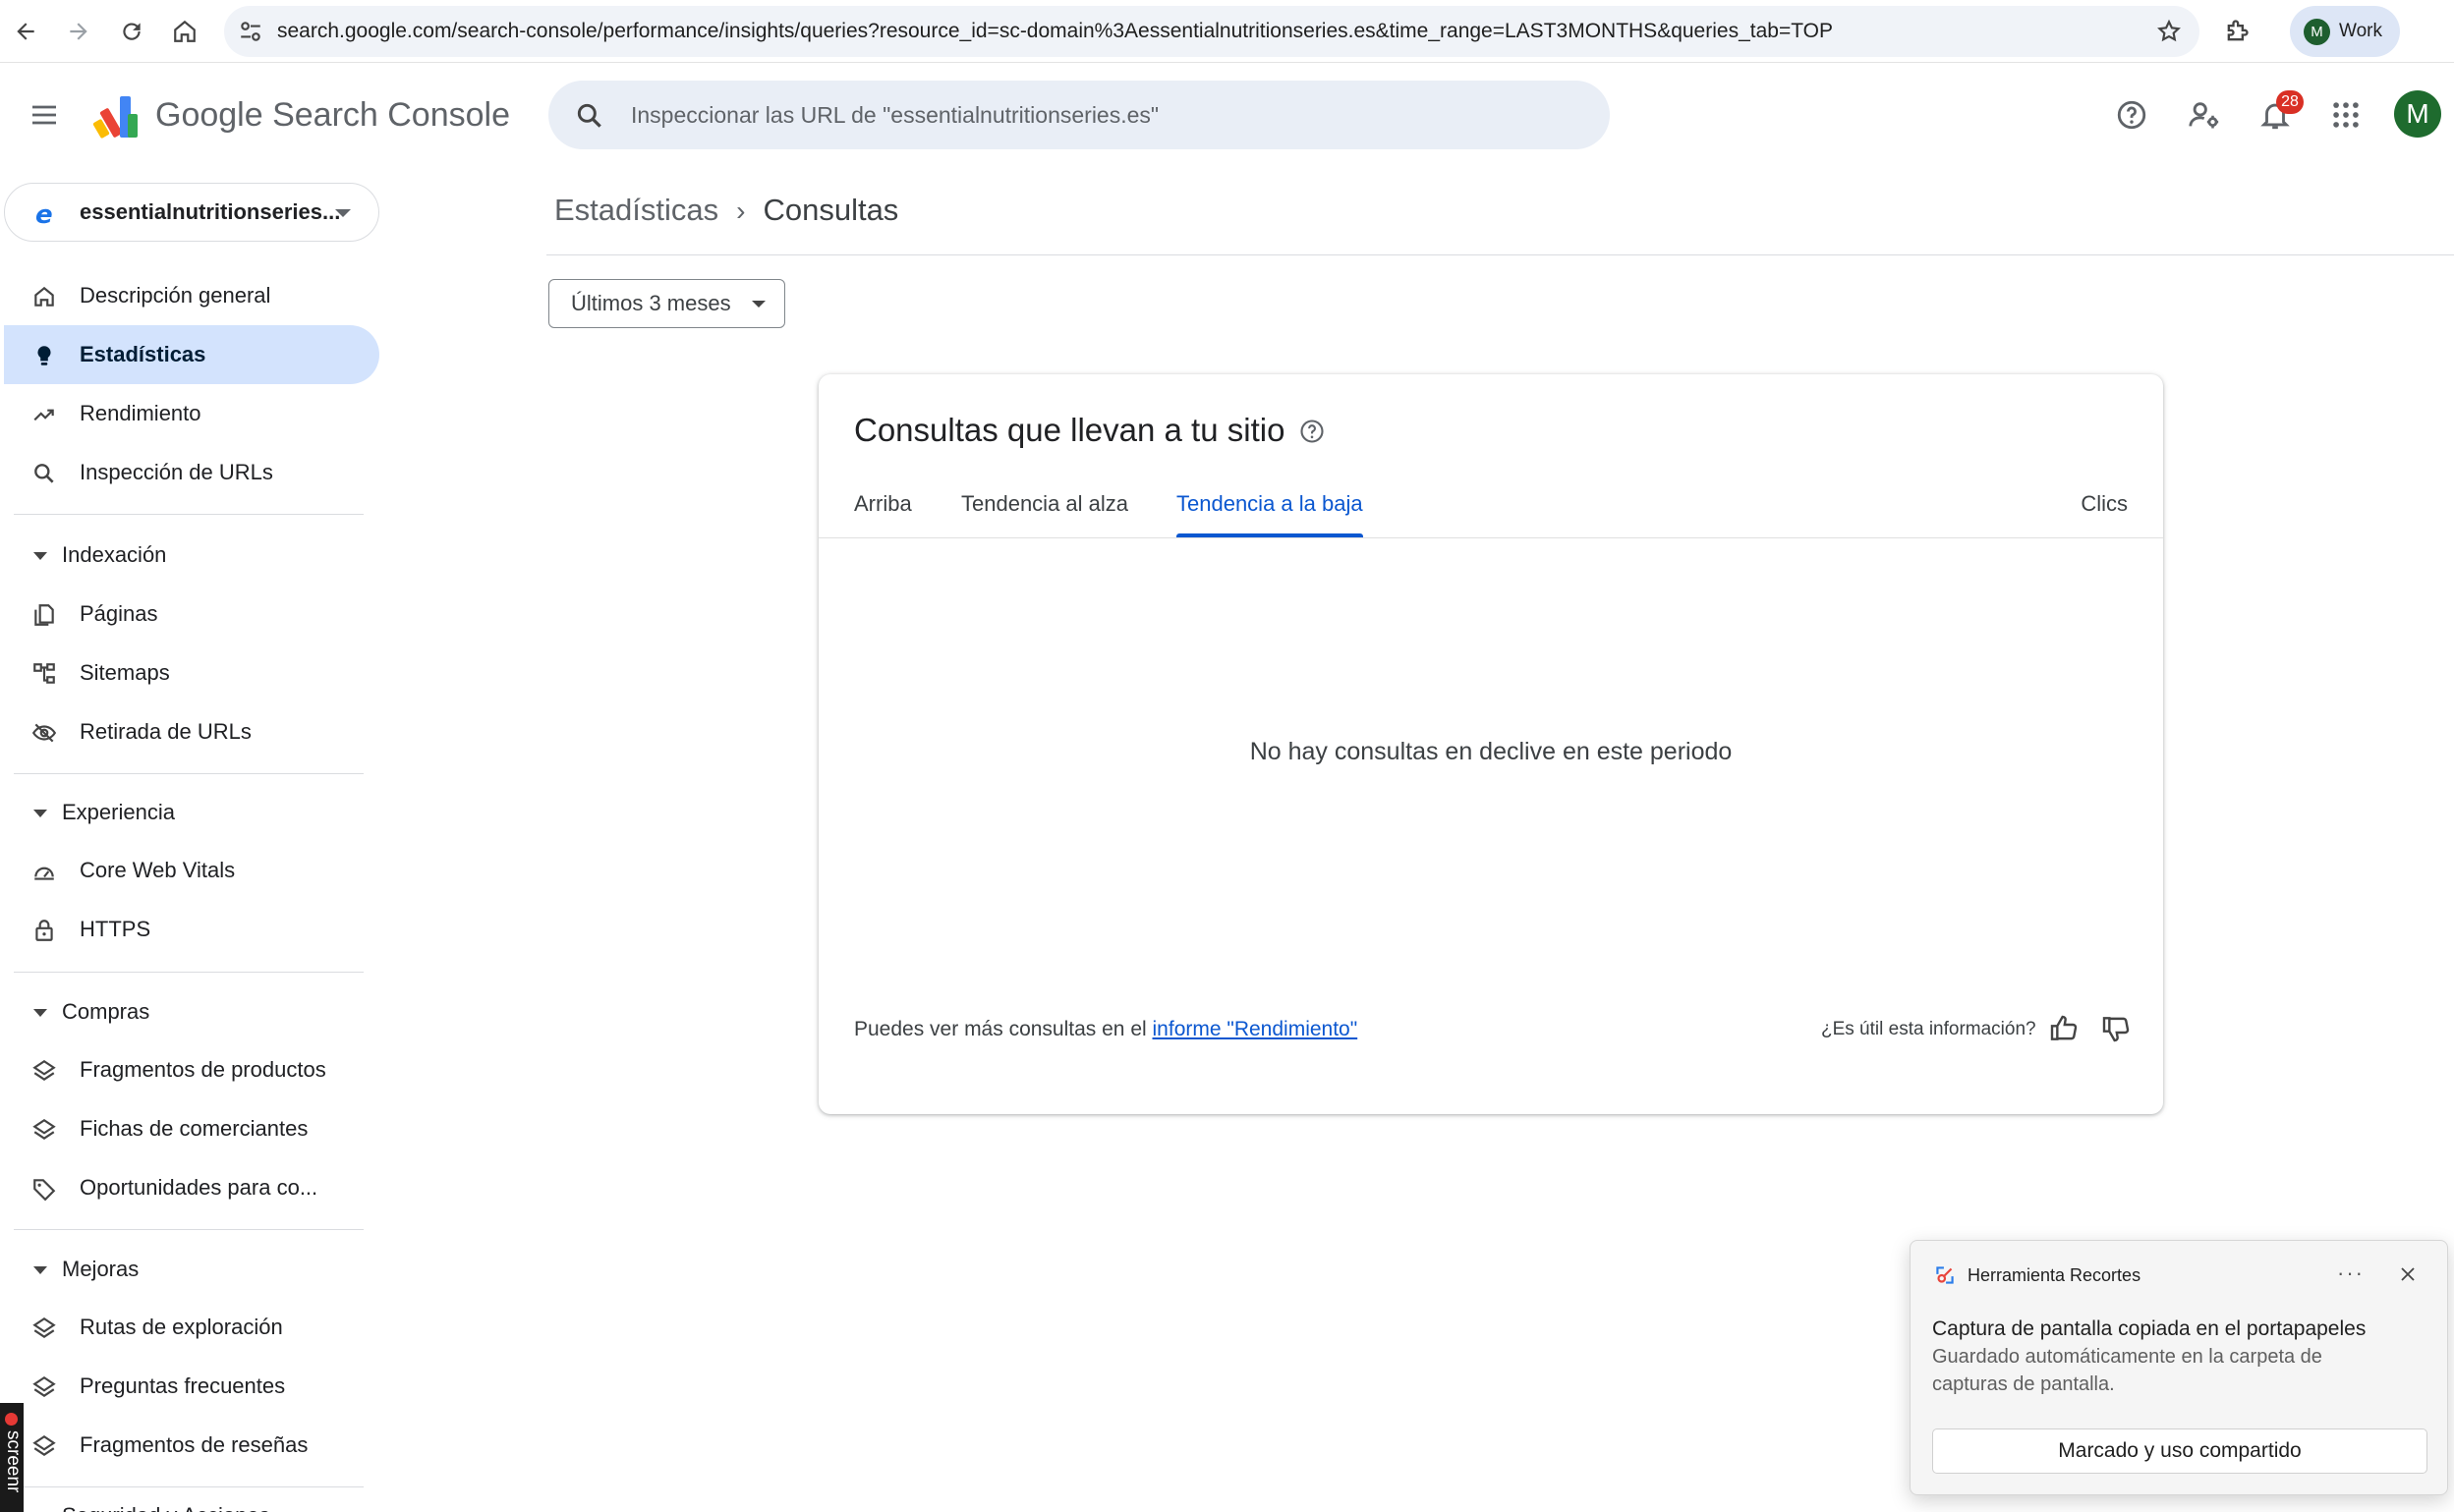 Image resolution: width=2454 pixels, height=1512 pixels. Describe the element at coordinates (187, 812) in the screenshot. I see `section-experience: Experiencia` at that location.